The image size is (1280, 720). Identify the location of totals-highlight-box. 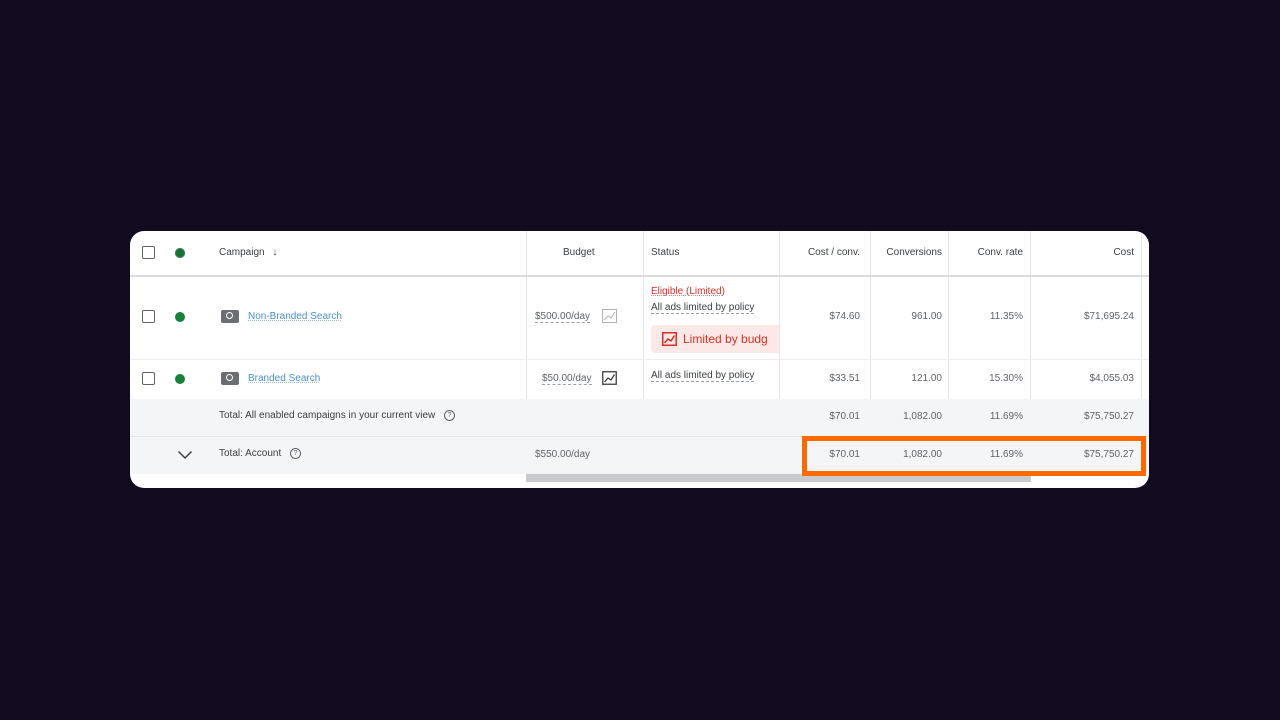
(974, 456).